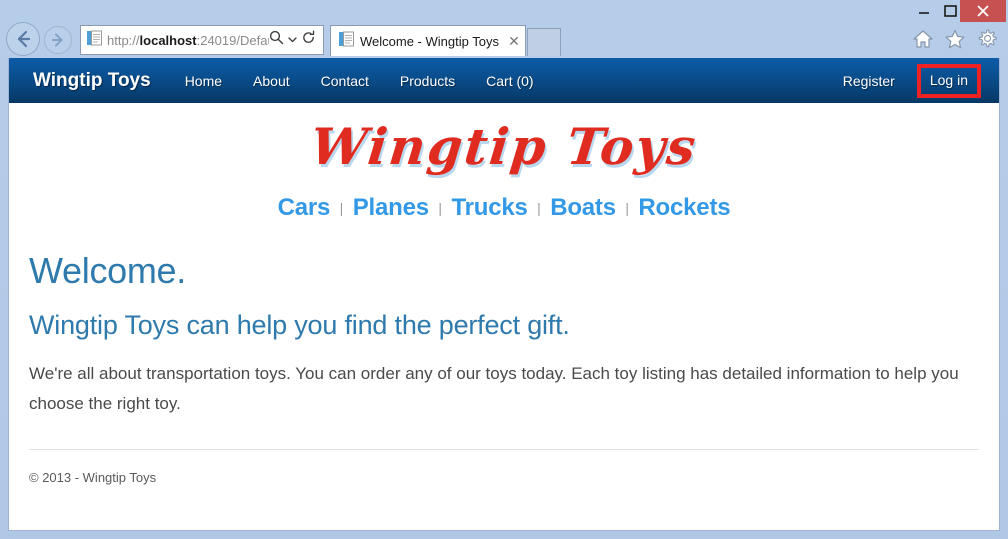  I want to click on nav-contact: Contact, so click(345, 81).